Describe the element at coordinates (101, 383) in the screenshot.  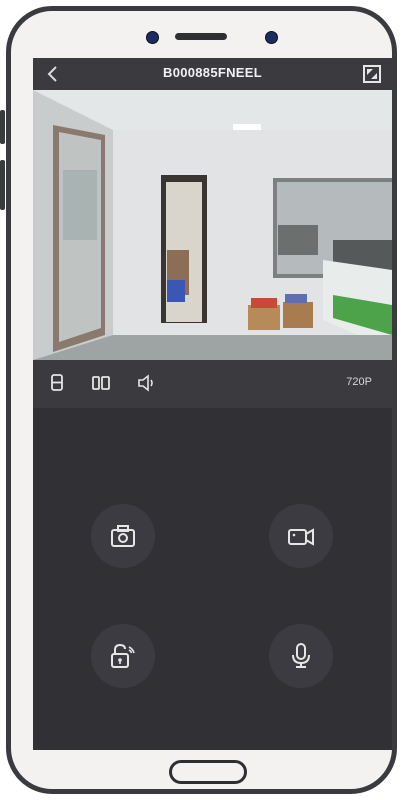
I see `split-view-icon` at that location.